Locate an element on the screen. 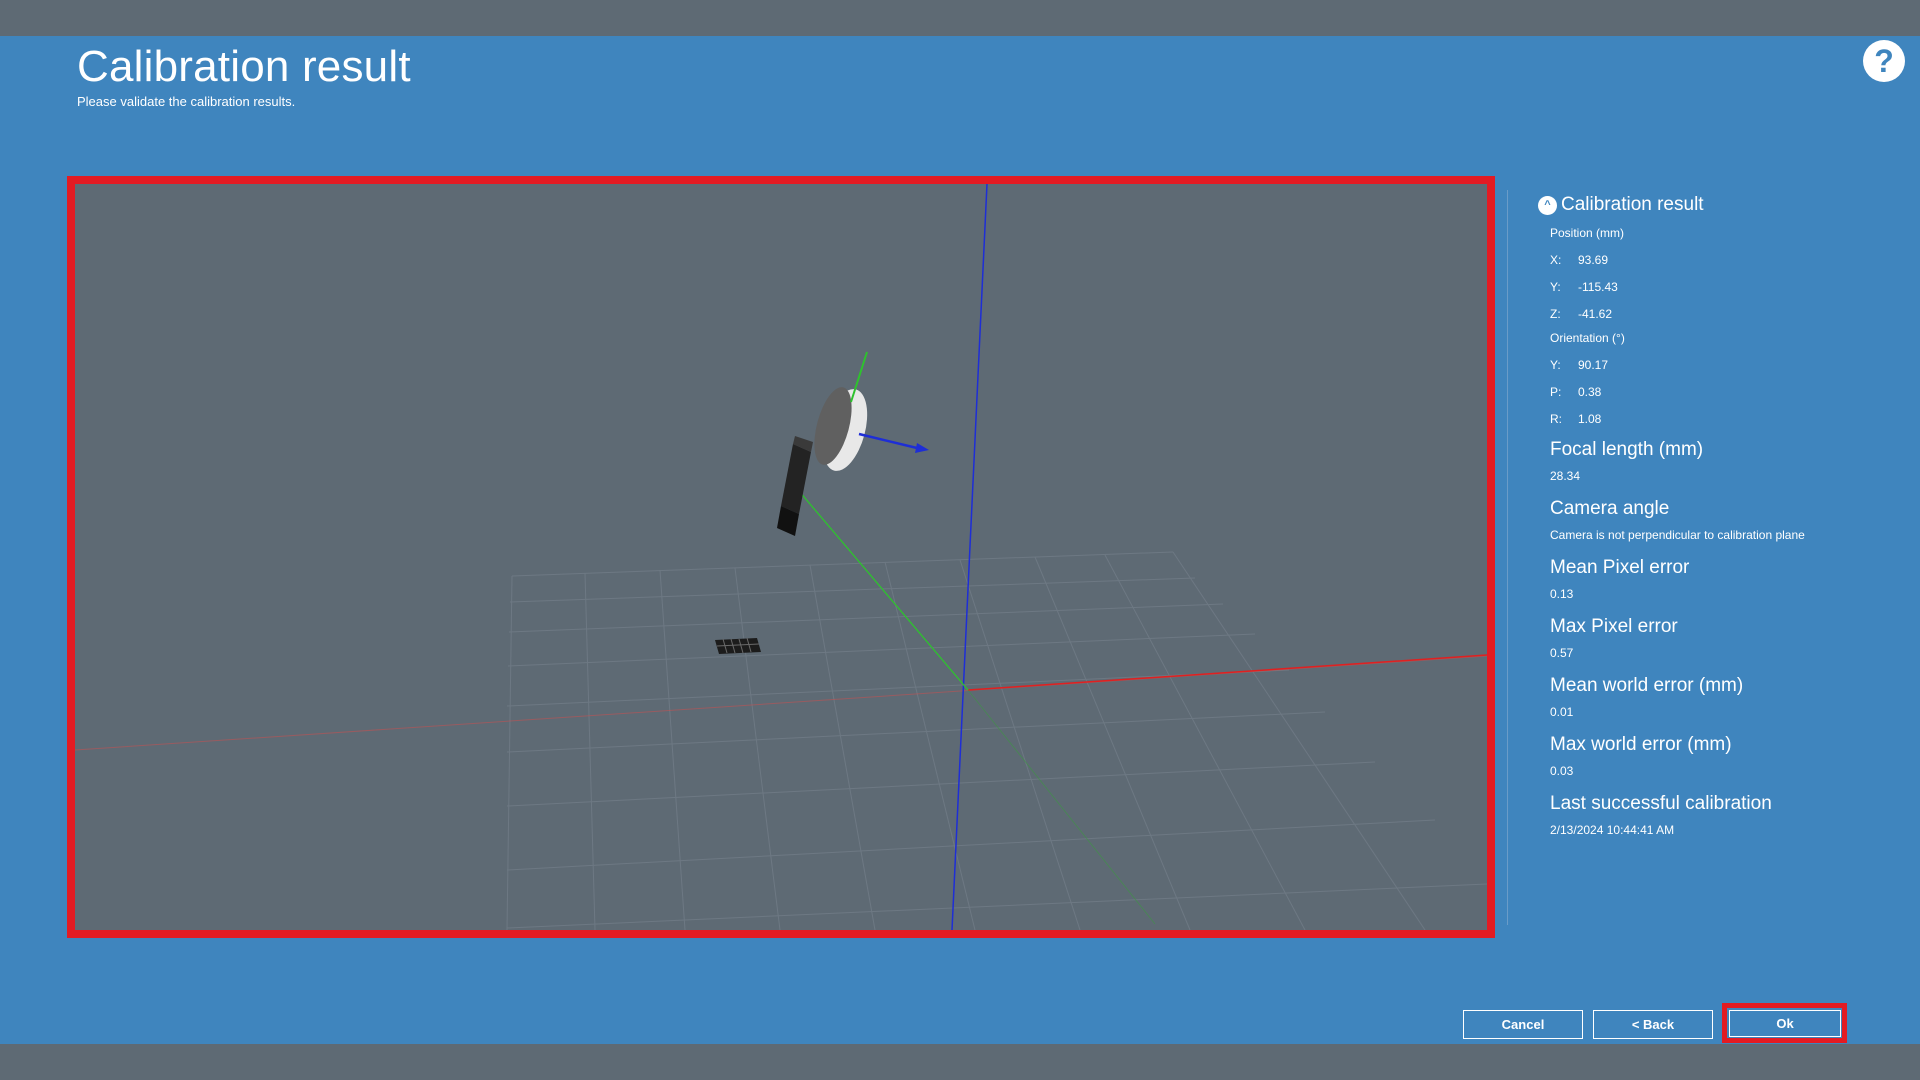  position-z-value: -41.62 is located at coordinates (1595, 314).